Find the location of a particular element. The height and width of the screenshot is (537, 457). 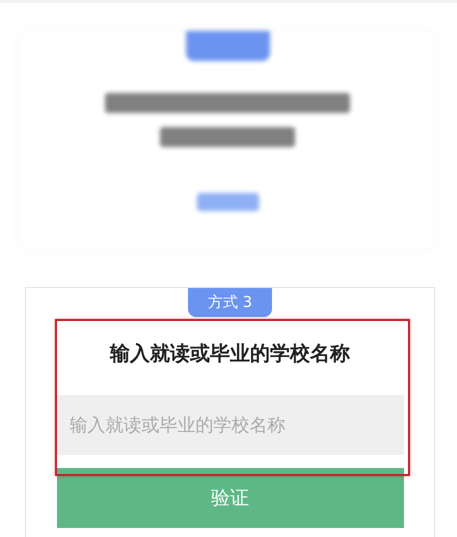

school-name-field: 输入就读或毕业的学校名称 is located at coordinates (230, 425).